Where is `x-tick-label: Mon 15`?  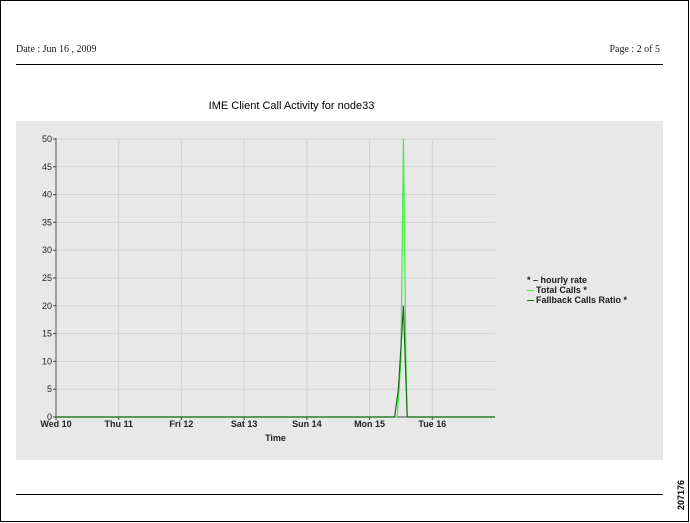 x-tick-label: Mon 15 is located at coordinates (369, 424).